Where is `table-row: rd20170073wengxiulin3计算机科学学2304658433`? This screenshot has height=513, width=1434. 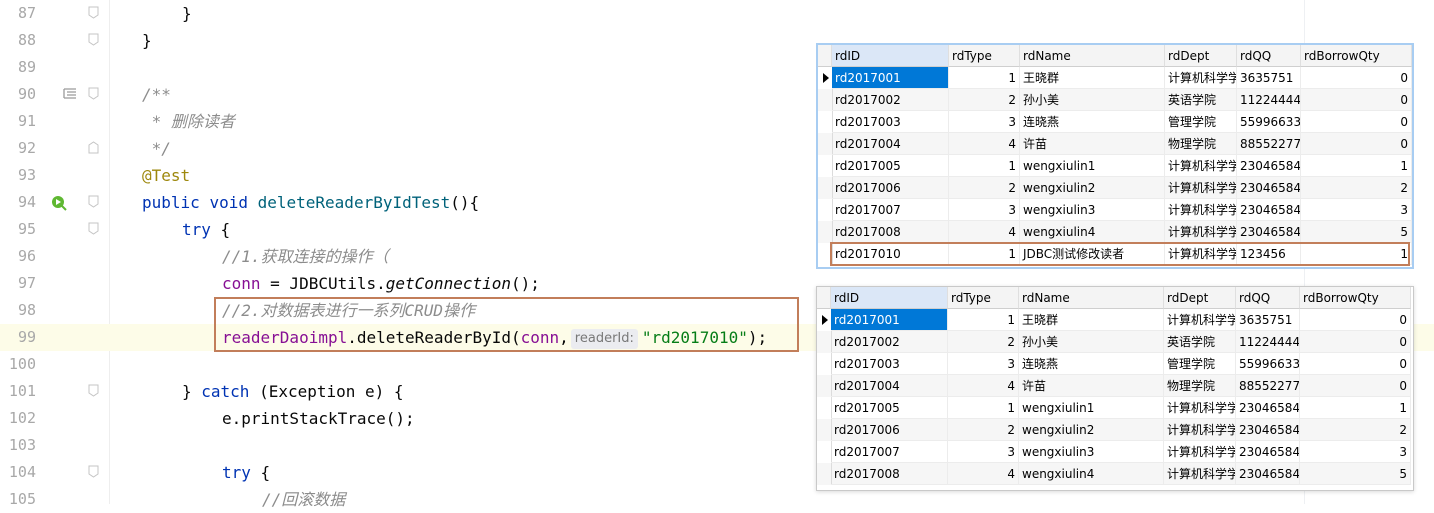
table-row: rd20170073wengxiulin3计算机科学学2304658433 is located at coordinates (1115, 210).